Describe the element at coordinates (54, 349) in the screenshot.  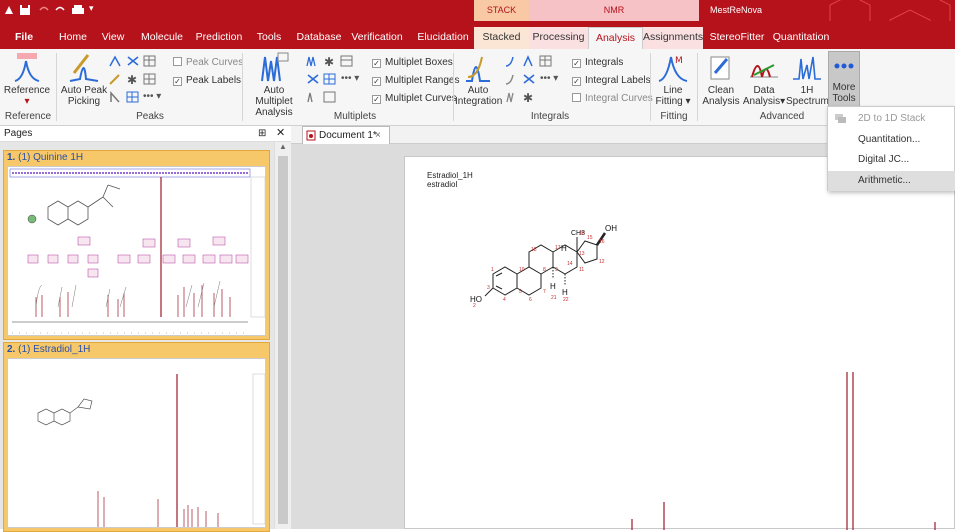
I see `page-label: (1) Estradiol_1H` at that location.